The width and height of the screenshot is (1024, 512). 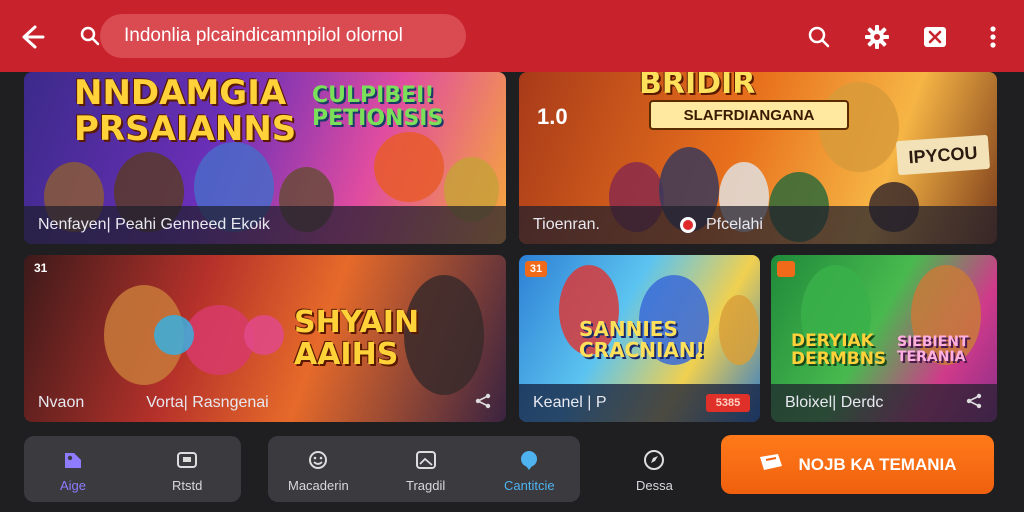 I want to click on close-icon, so click(x=935, y=37).